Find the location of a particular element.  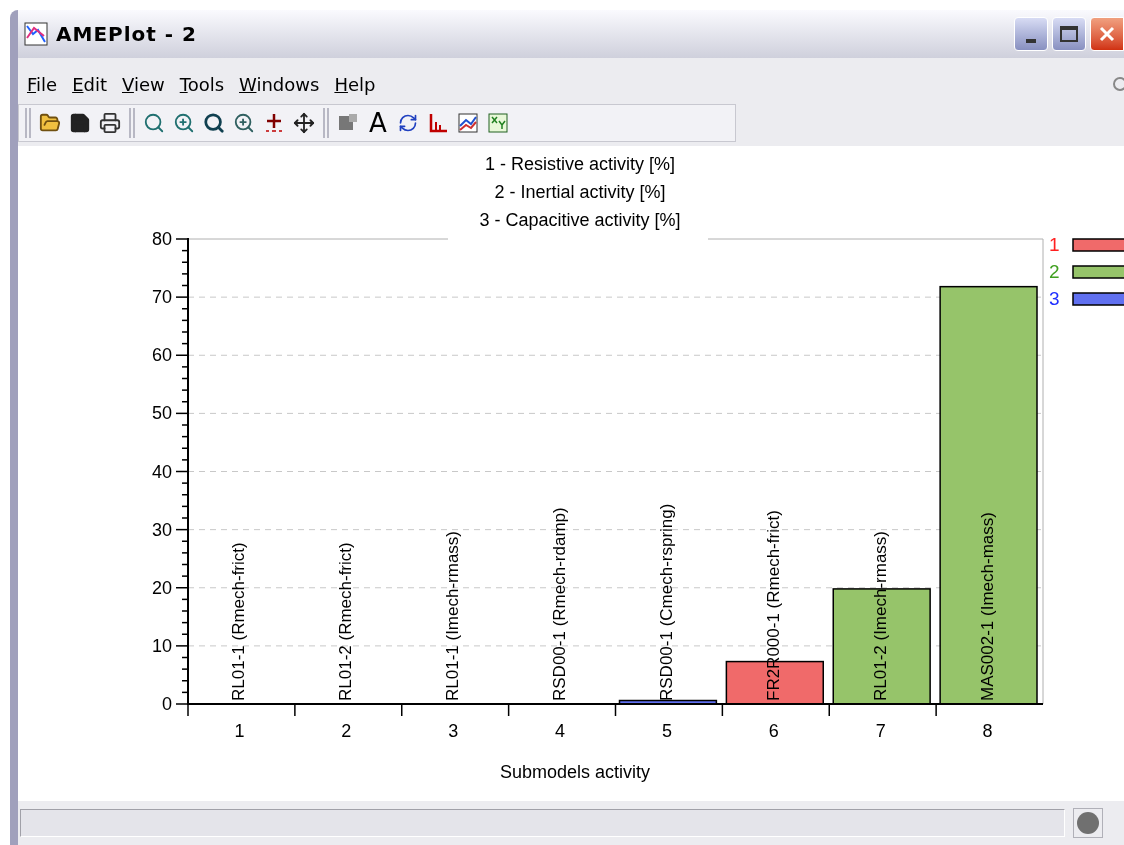

maximize-button is located at coordinates (1069, 34).